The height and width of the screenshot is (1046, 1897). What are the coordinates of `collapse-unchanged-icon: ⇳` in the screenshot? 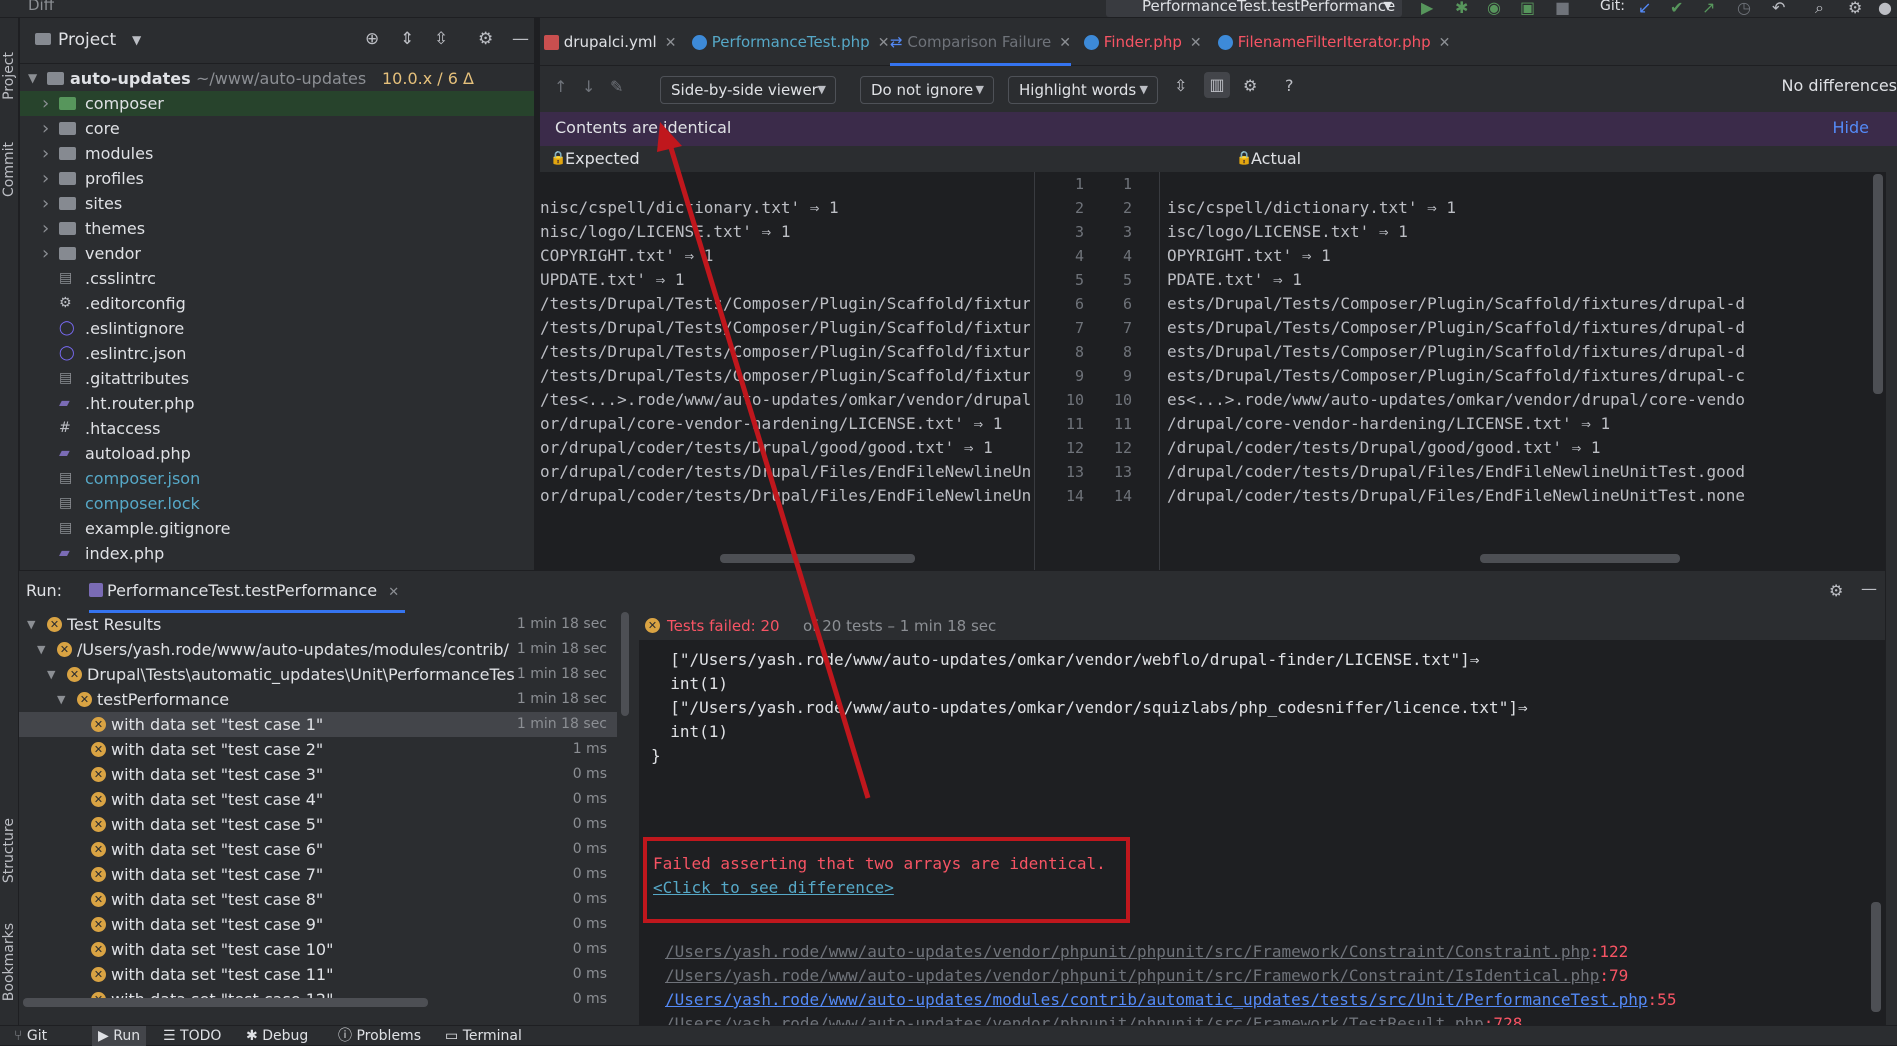 It's located at (1180, 85).